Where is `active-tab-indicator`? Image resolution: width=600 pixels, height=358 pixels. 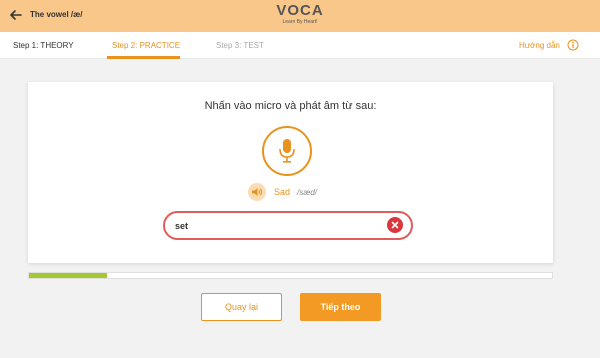
active-tab-indicator is located at coordinates (143, 57).